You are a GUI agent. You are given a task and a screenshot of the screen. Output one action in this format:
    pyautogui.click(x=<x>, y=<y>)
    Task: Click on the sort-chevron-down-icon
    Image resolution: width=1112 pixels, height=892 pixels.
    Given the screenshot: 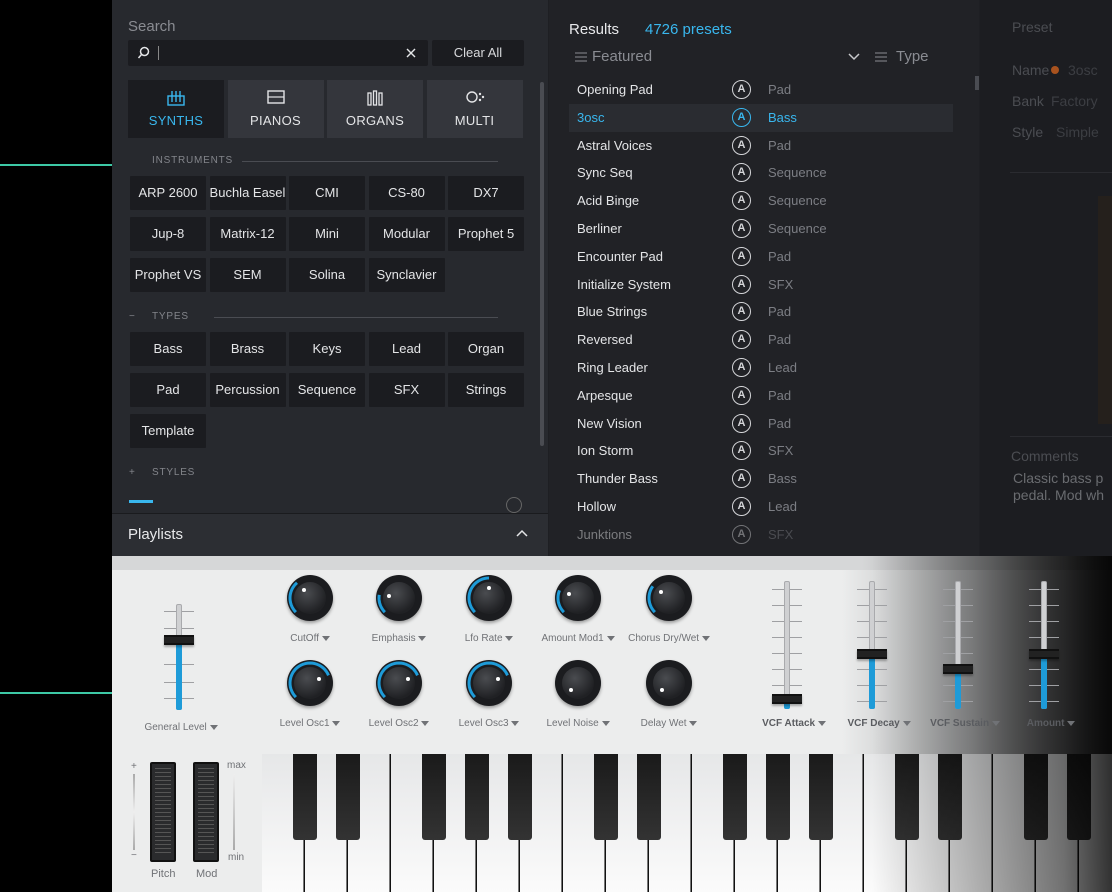 What is the action you would take?
    pyautogui.click(x=854, y=57)
    